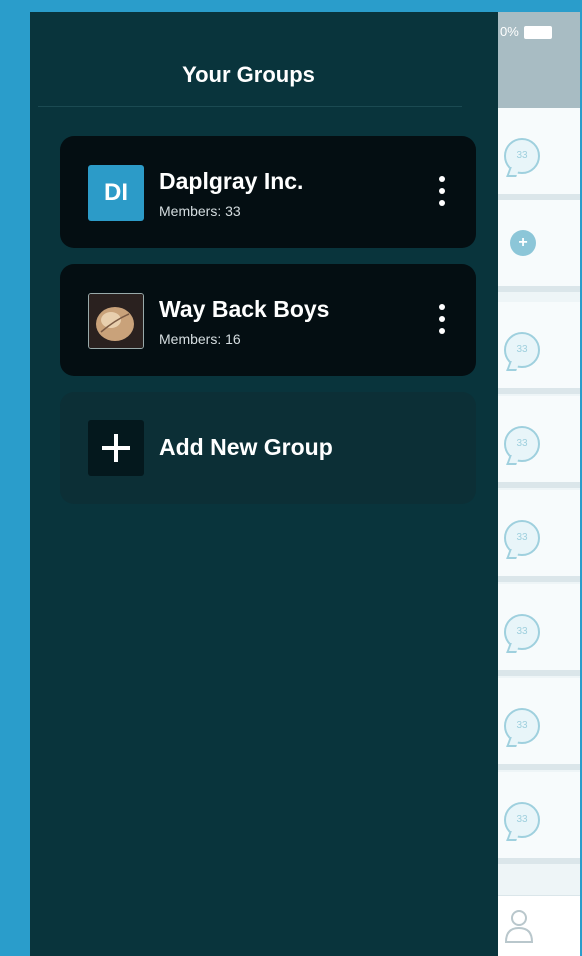  I want to click on add-new-group-button: Add New Group, so click(268, 448).